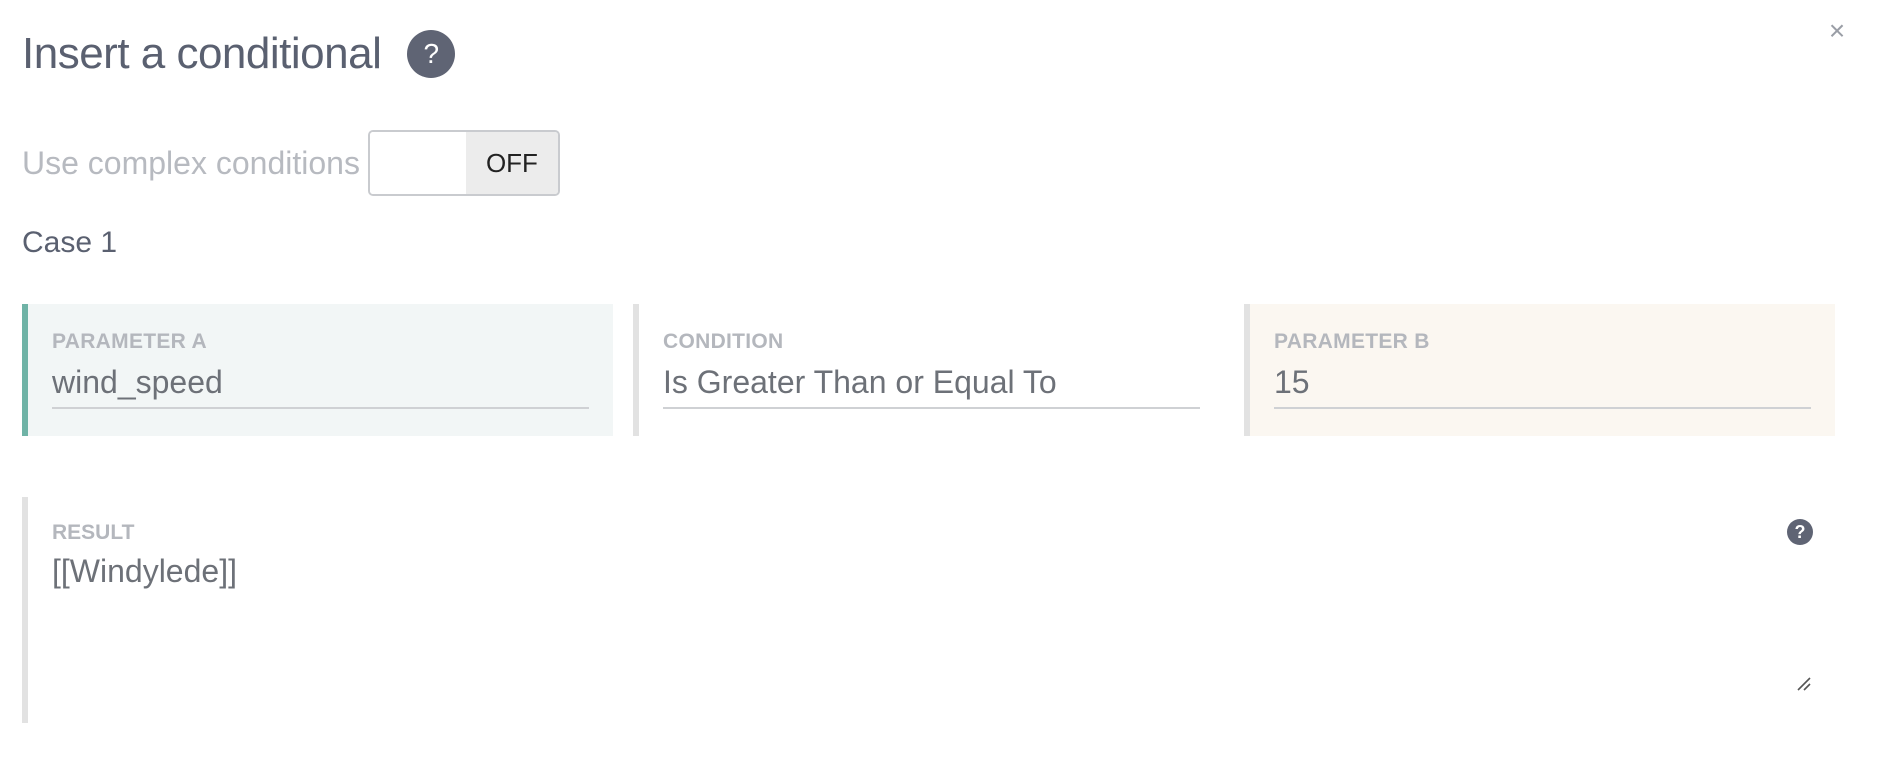  What do you see at coordinates (431, 54) in the screenshot?
I see `help-icon: ?` at bounding box center [431, 54].